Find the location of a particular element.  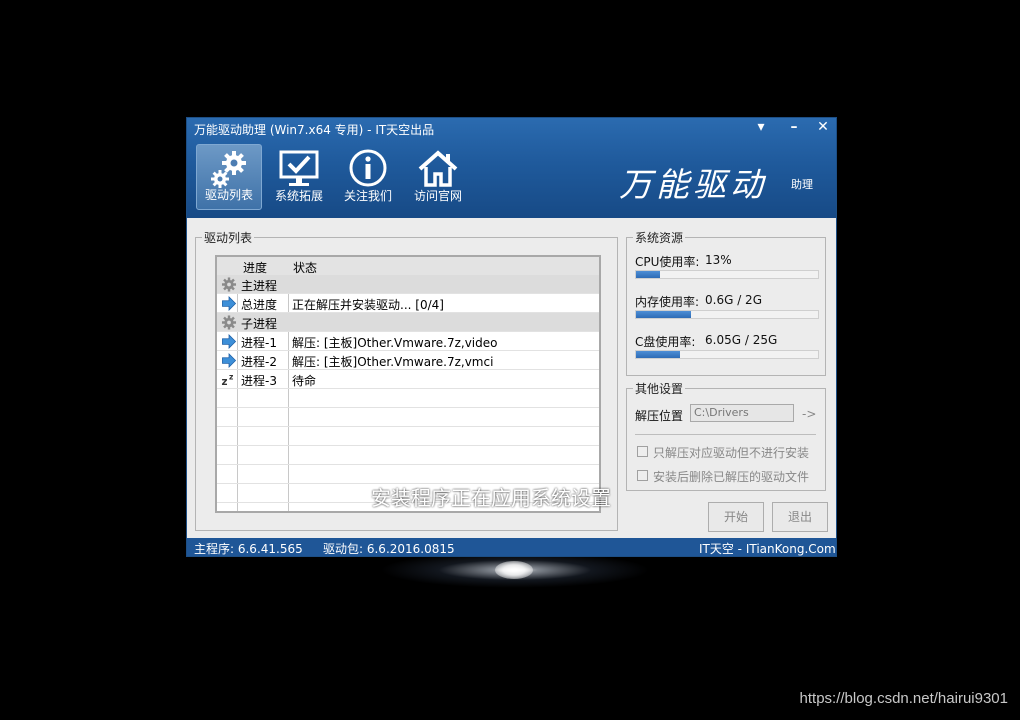

memory-value: 0.6G / 2G is located at coordinates (733, 300).